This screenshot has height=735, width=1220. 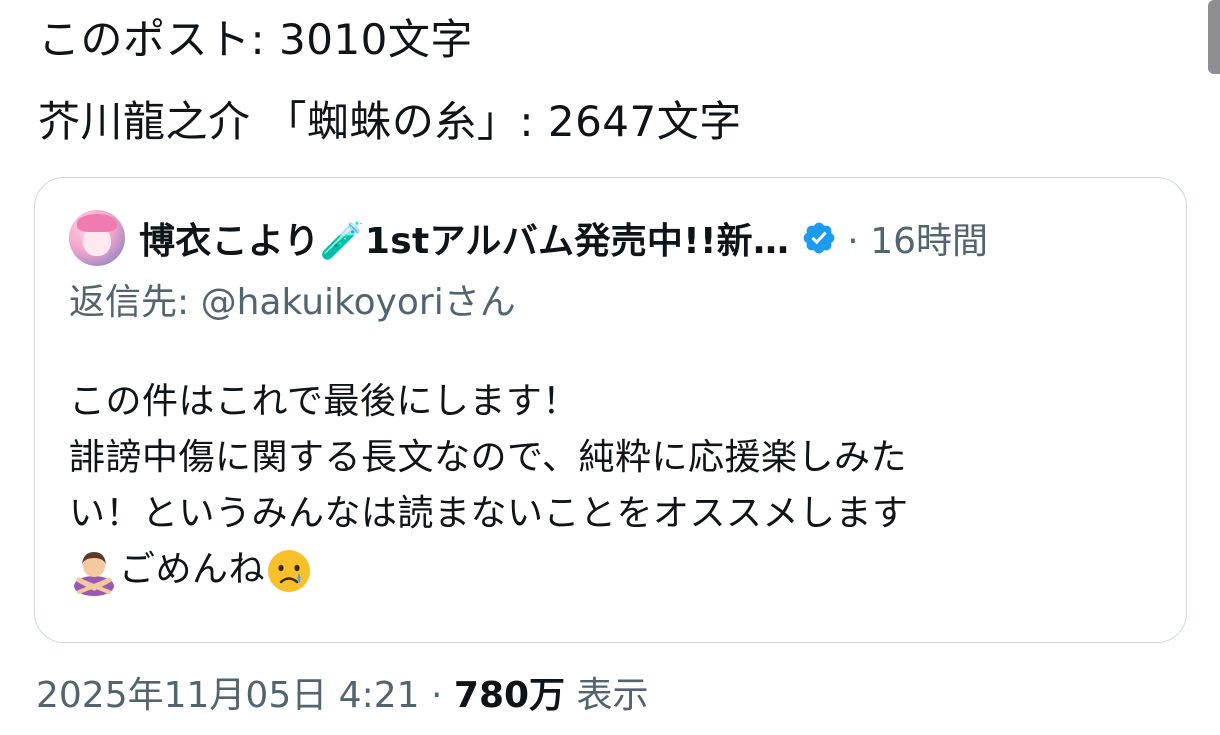 I want to click on quote-line-4: ごめんね, so click(x=597, y=570).